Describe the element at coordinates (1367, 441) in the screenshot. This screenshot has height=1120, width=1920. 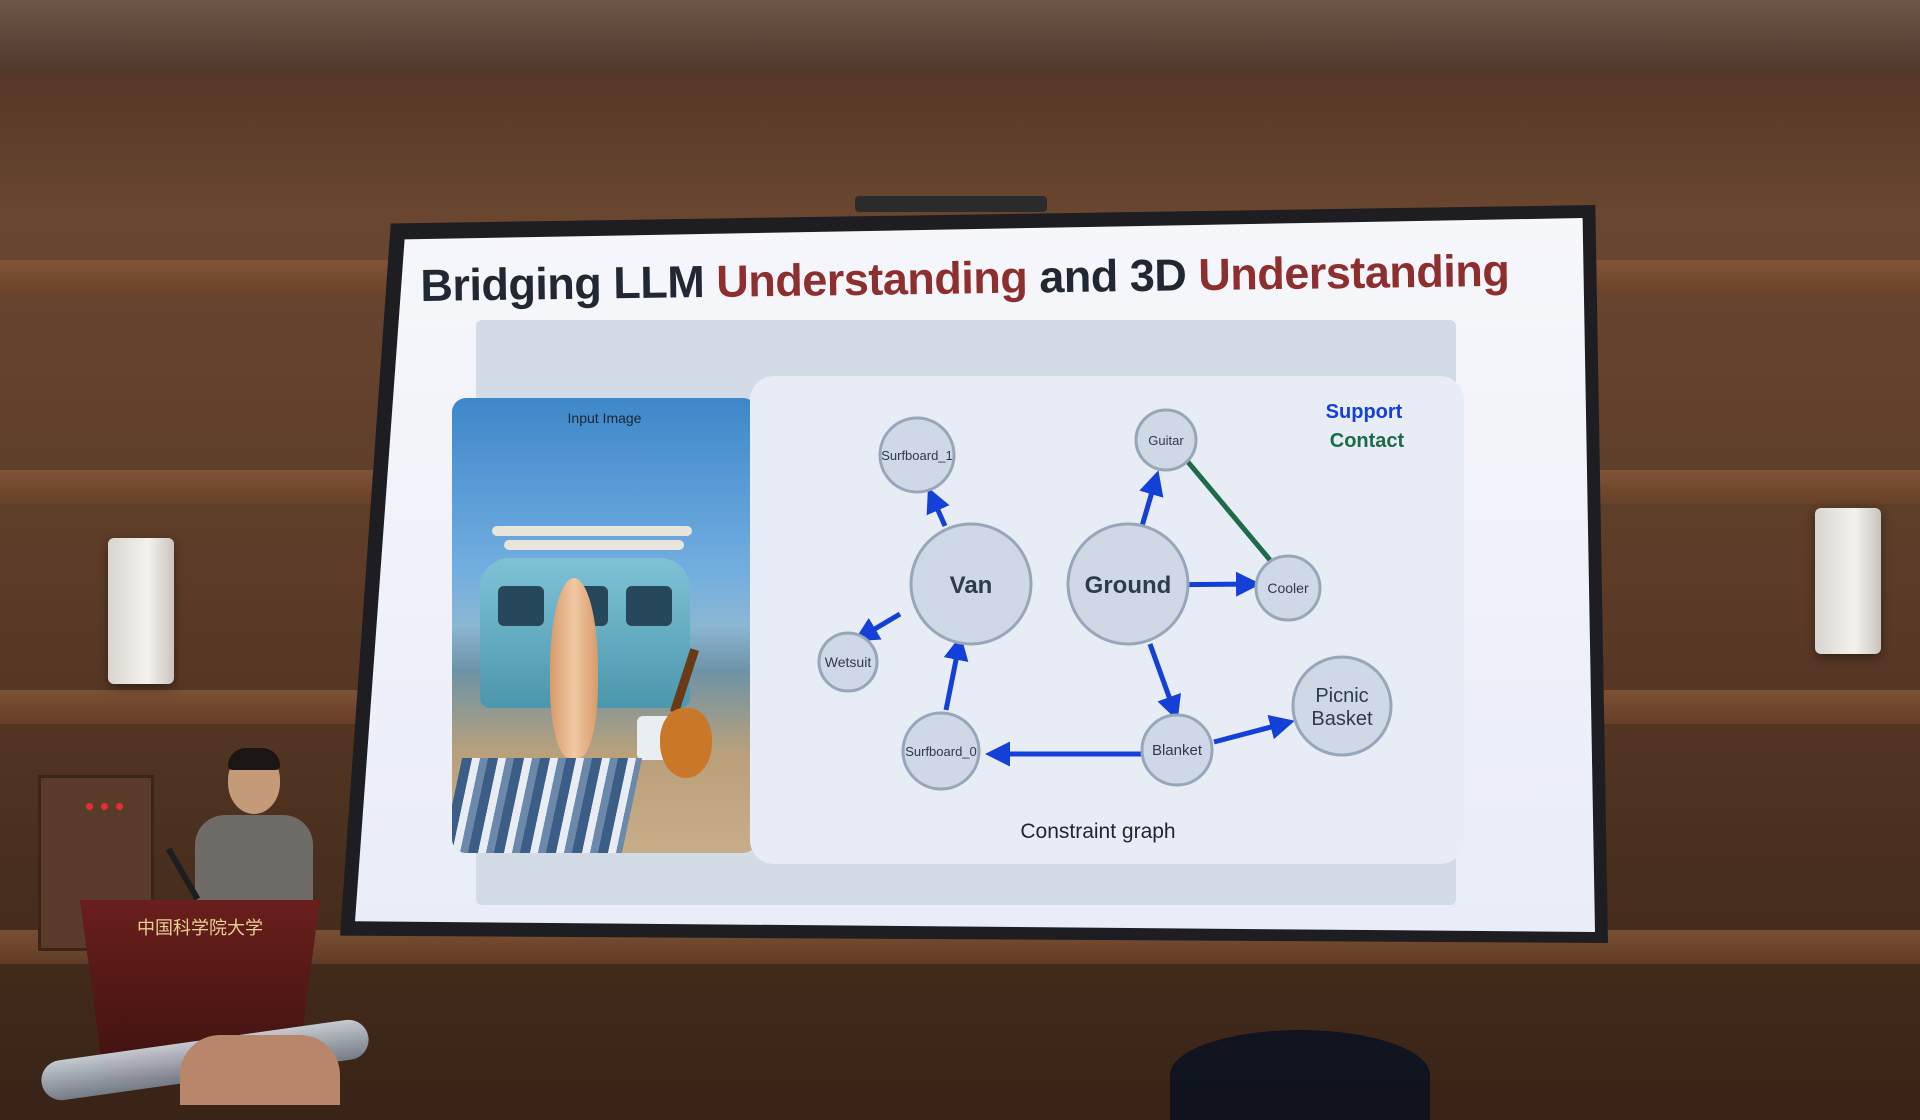
I see `legend-contact: Contact` at that location.